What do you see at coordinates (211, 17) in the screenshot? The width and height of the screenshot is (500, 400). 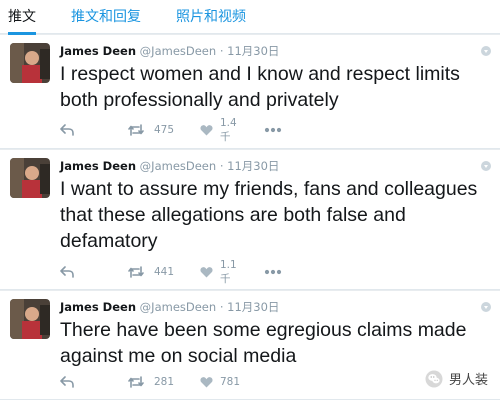 I see `tab-photos-and-videos: 照片和视频` at bounding box center [211, 17].